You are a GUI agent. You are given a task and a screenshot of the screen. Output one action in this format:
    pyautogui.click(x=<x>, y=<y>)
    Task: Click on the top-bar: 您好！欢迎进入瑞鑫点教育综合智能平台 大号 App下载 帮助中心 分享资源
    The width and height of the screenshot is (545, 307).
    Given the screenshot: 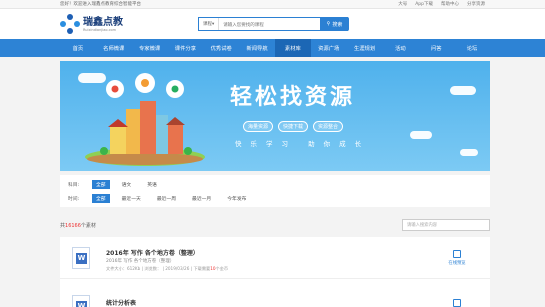 What is the action you would take?
    pyautogui.click(x=272, y=4)
    